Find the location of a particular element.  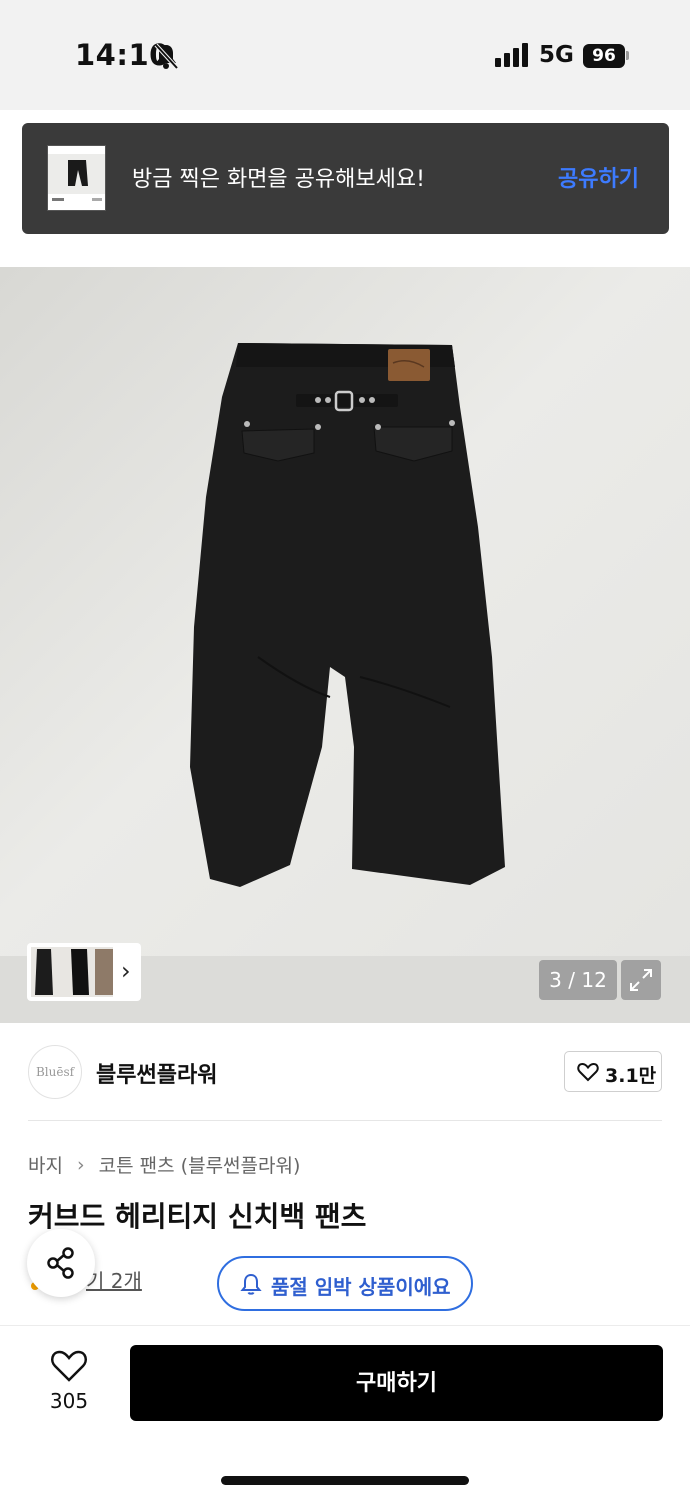

signal-icon is located at coordinates (511, 55).